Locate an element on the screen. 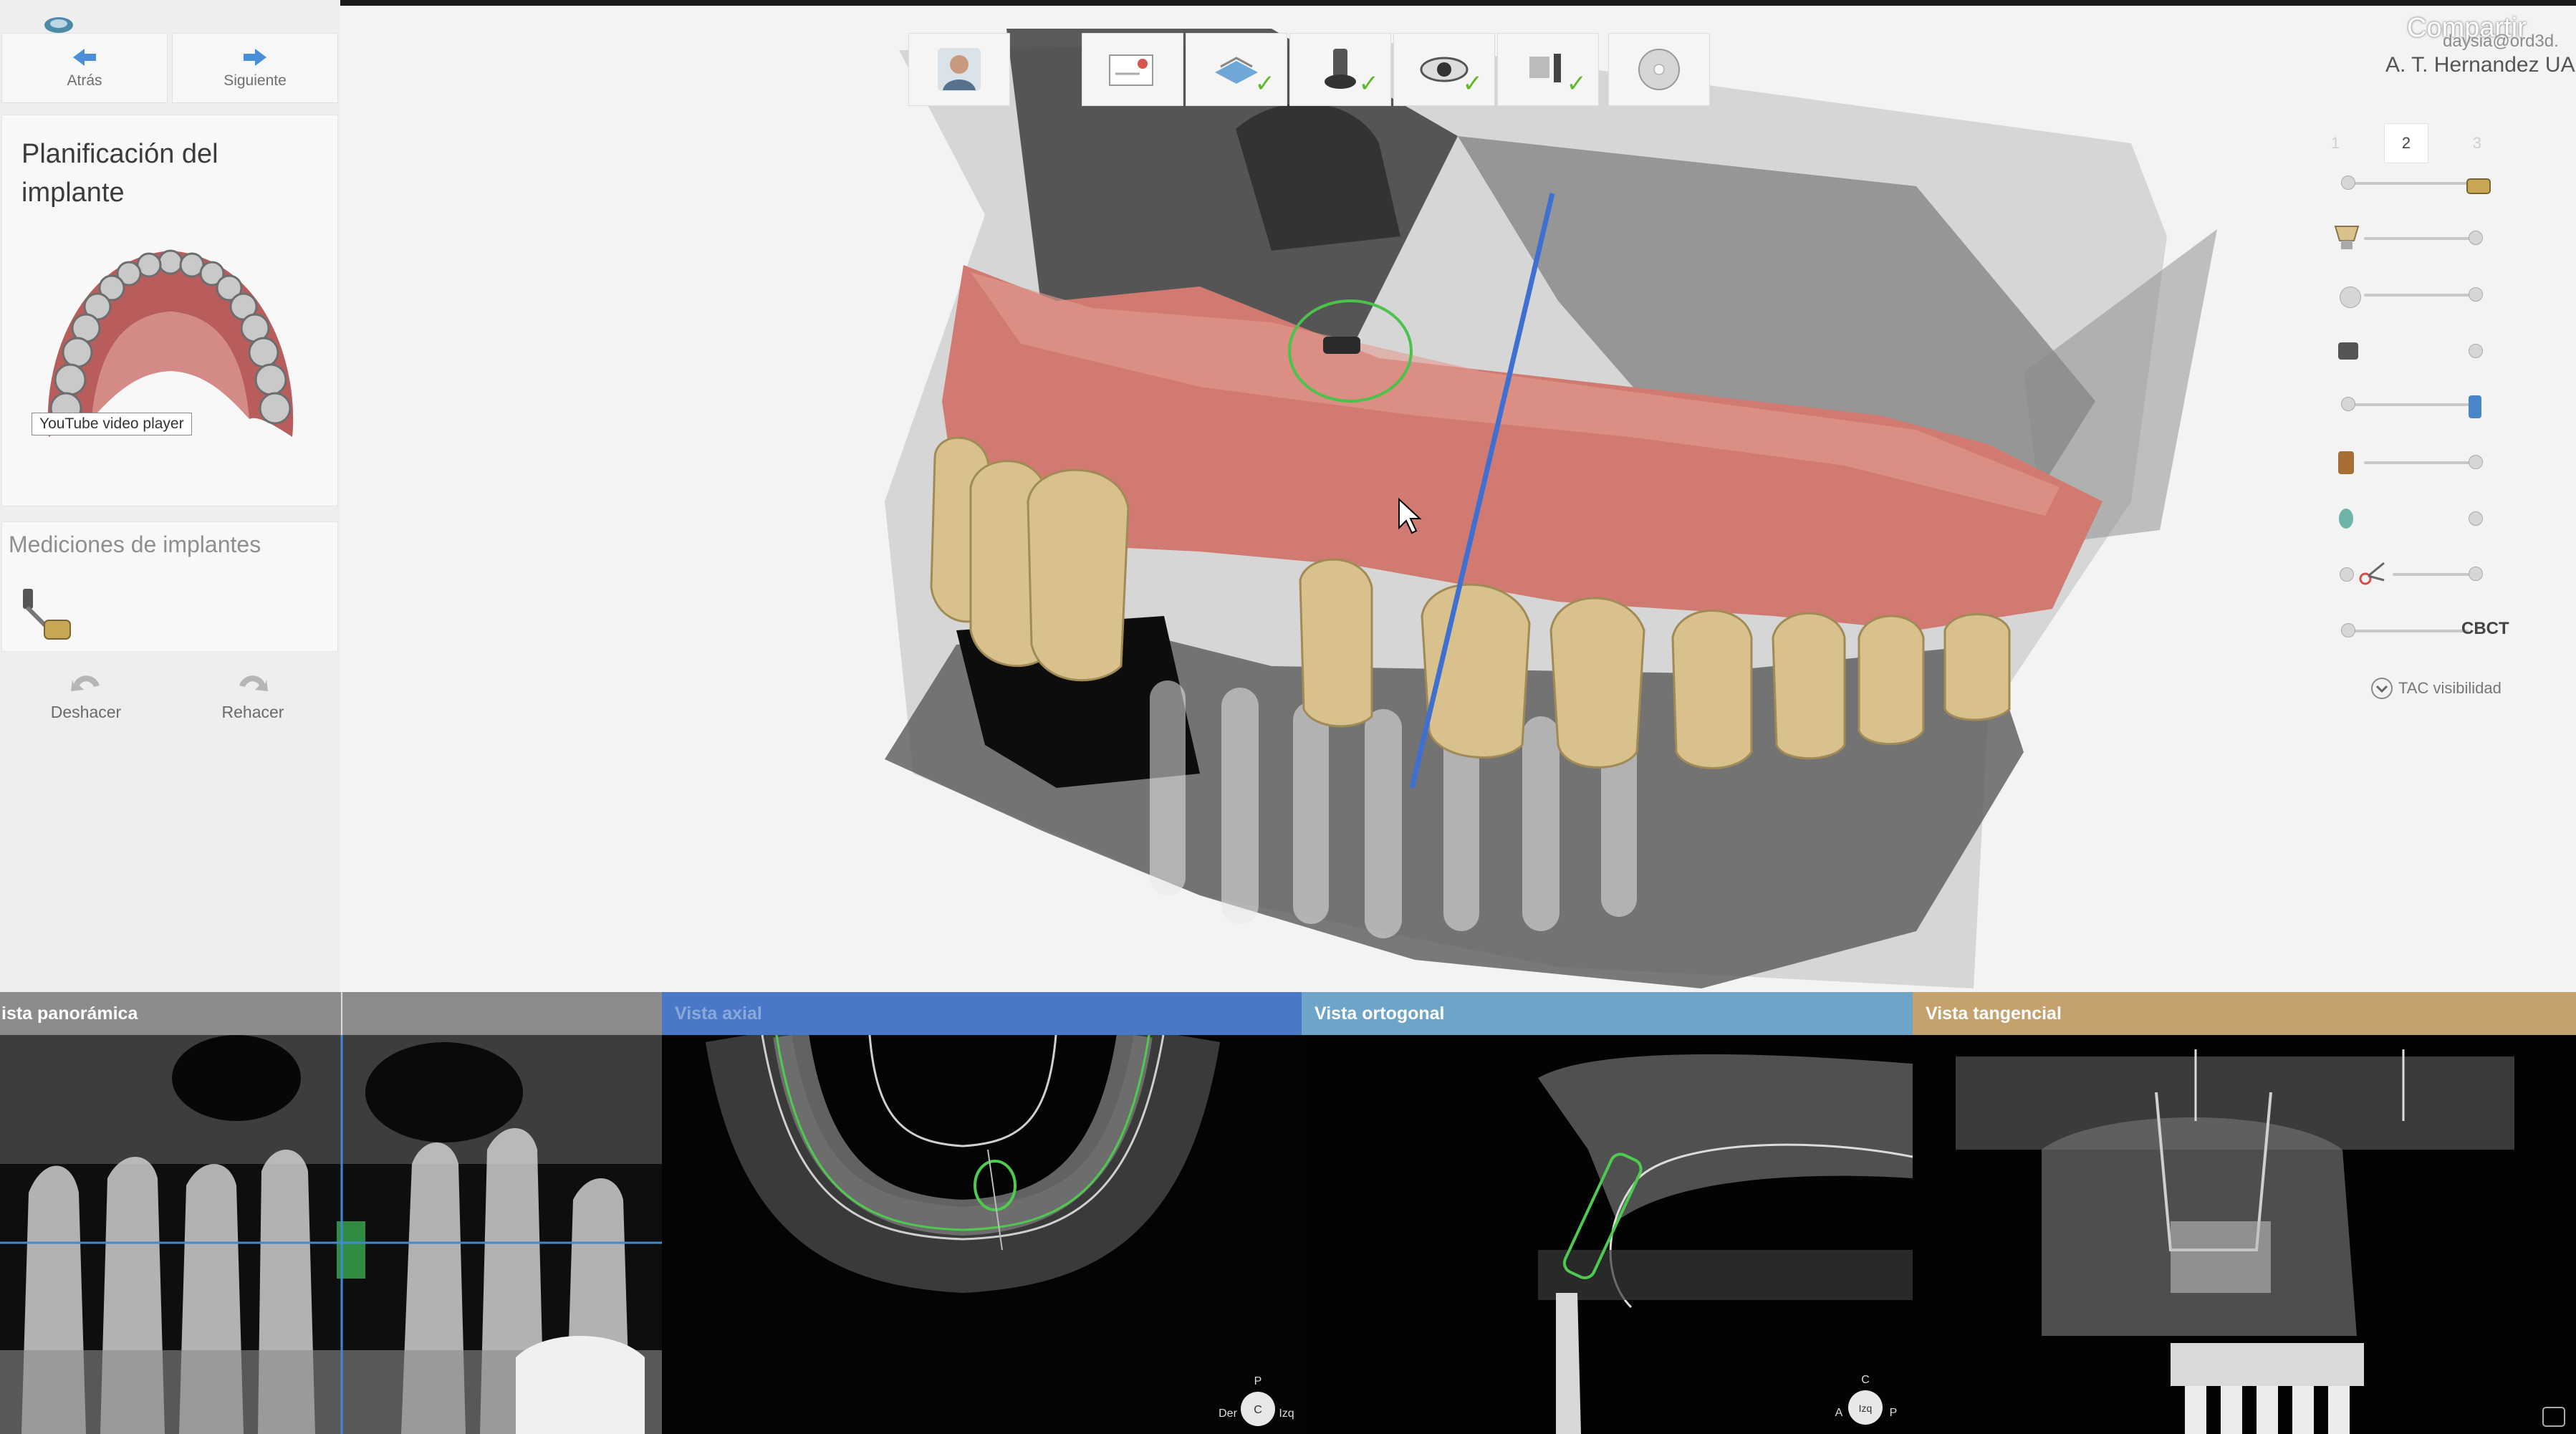 Image resolution: width=2576 pixels, height=1434 pixels. step-tab-1: 1 is located at coordinates (2335, 143).